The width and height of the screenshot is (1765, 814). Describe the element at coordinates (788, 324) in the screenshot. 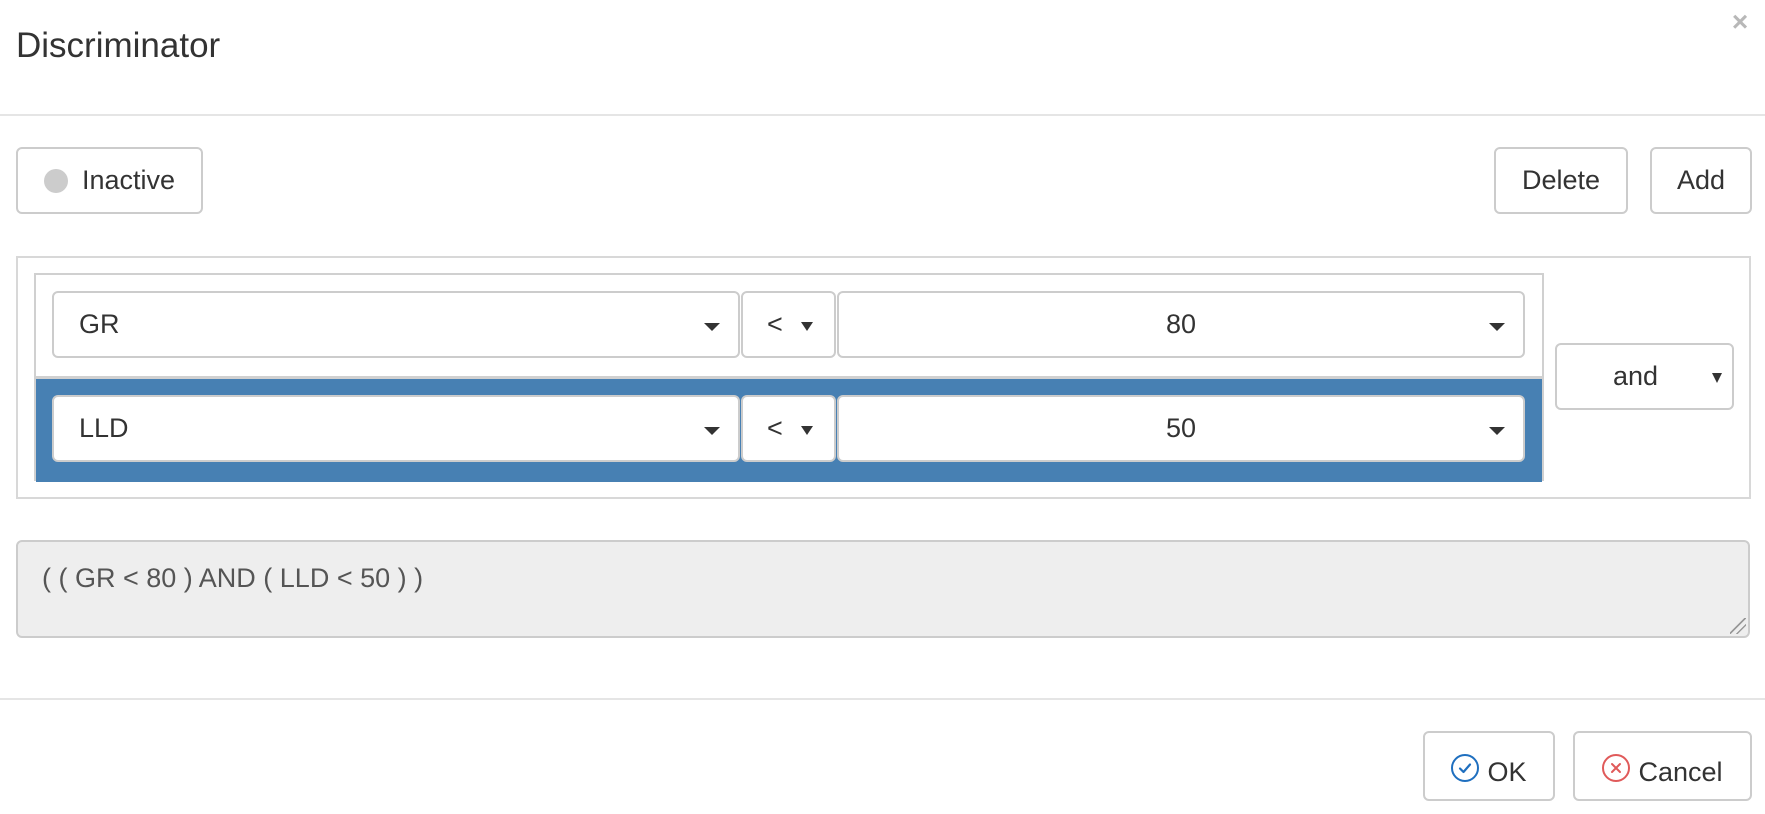

I see `operator-select-1: <` at that location.